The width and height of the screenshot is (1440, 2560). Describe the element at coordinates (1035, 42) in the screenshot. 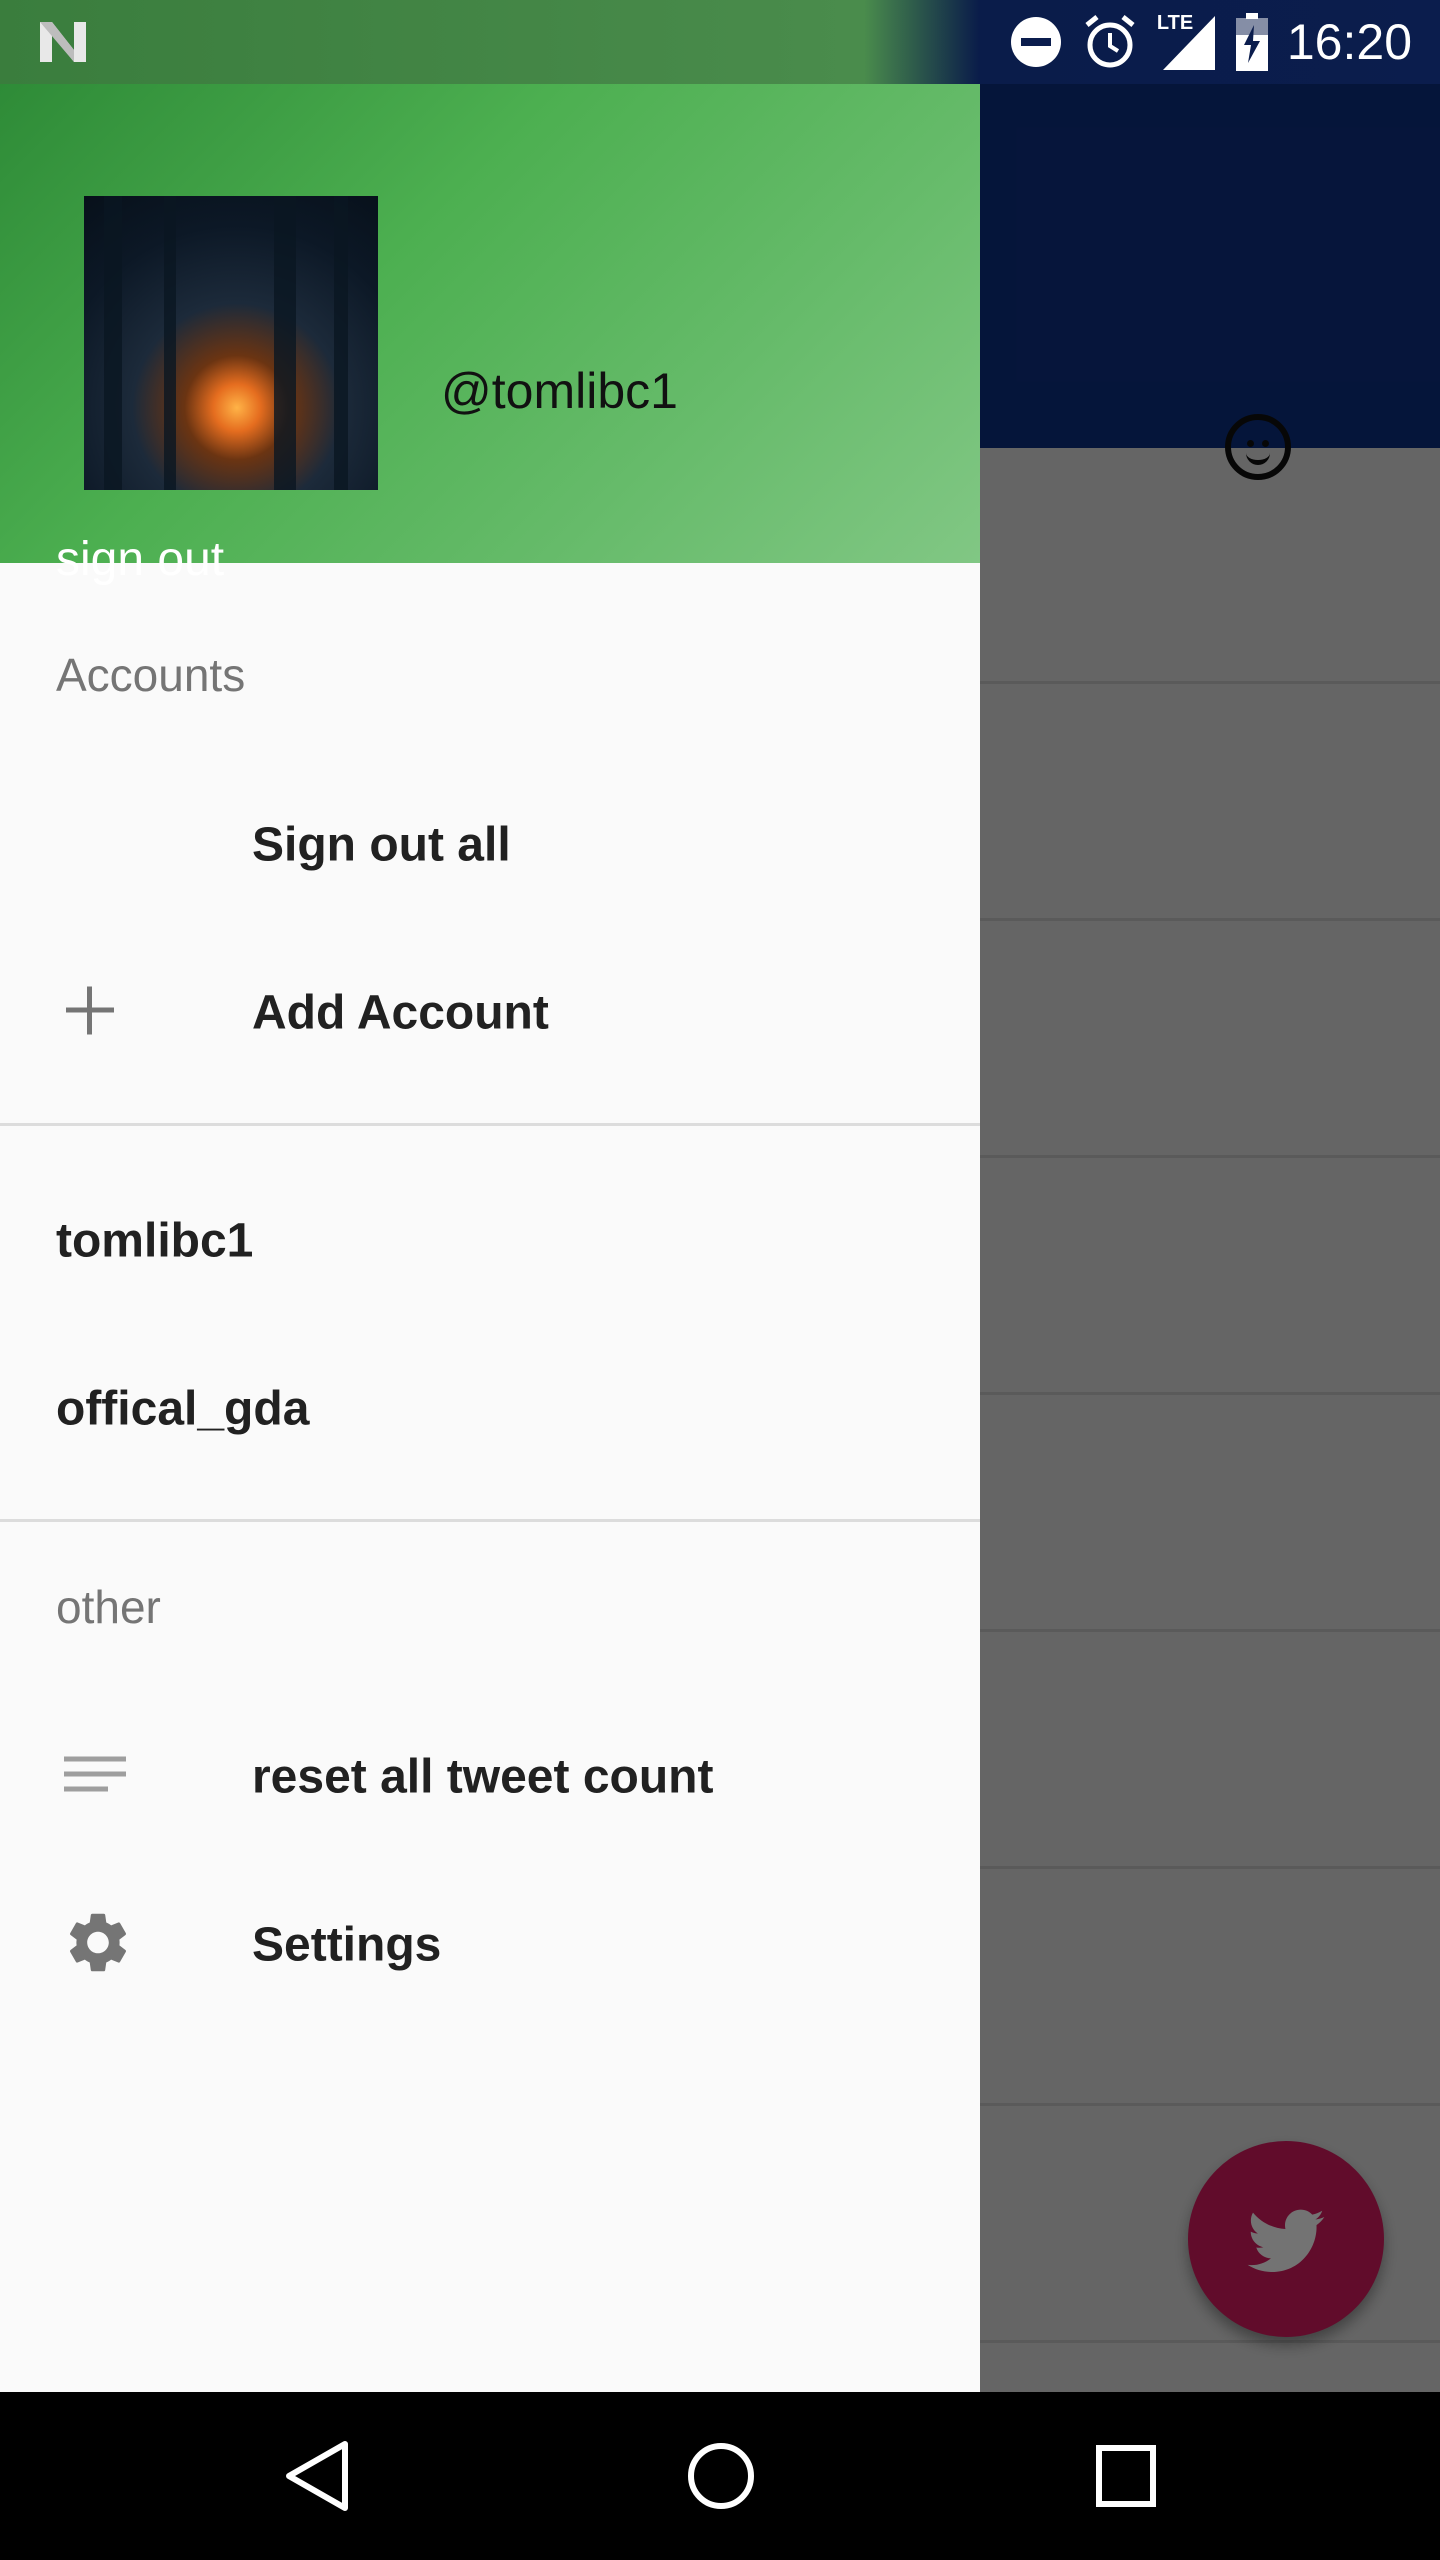

I see `do-not-disturb-icon` at that location.